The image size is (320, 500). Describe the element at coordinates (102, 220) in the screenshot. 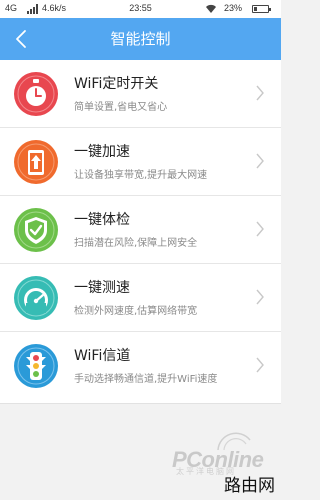

I see `menu-item-title: 一键体检` at that location.